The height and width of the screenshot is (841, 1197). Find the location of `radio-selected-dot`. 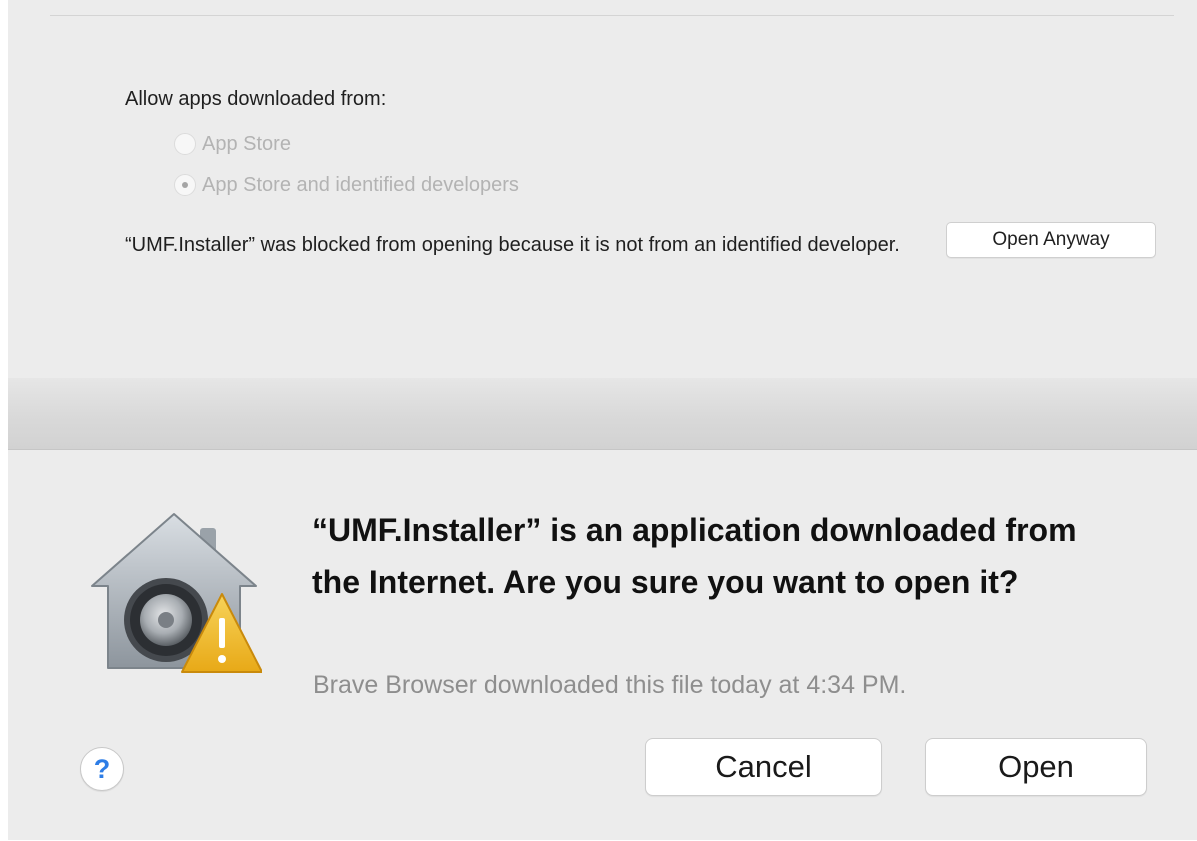

radio-selected-dot is located at coordinates (185, 185).